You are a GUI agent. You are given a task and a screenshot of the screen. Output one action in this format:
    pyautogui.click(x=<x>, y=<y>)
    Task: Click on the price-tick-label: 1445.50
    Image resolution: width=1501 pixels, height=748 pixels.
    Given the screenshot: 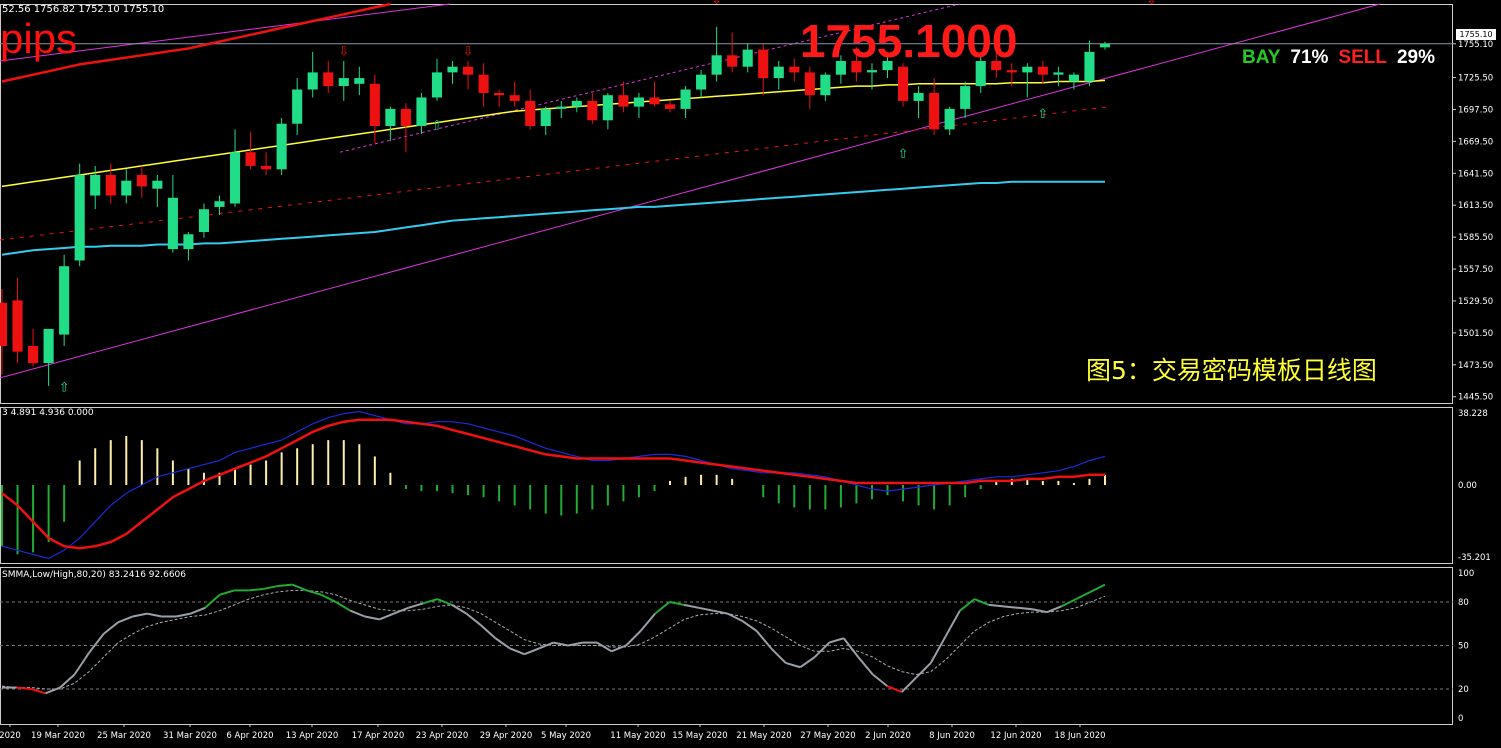 What is the action you would take?
    pyautogui.click(x=1475, y=398)
    